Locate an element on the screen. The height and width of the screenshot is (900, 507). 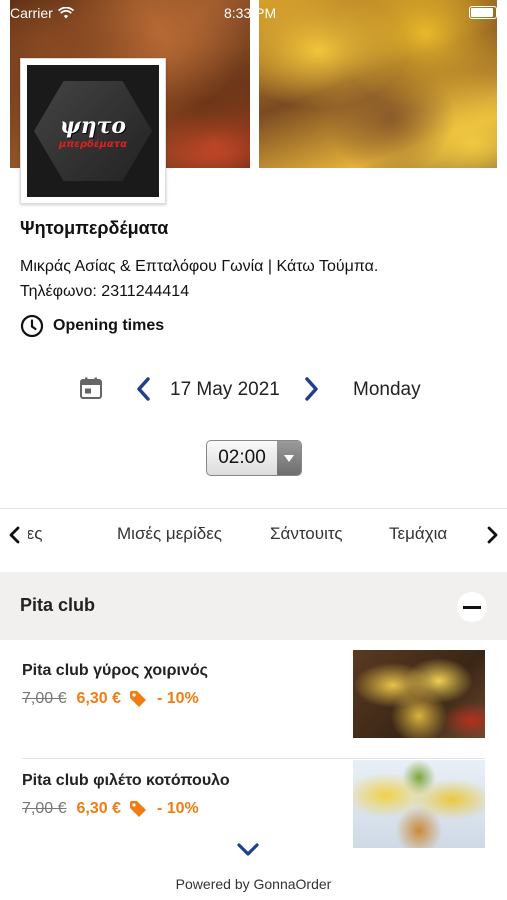
tab-portions: Μερίδες is located at coordinates (35, 534).